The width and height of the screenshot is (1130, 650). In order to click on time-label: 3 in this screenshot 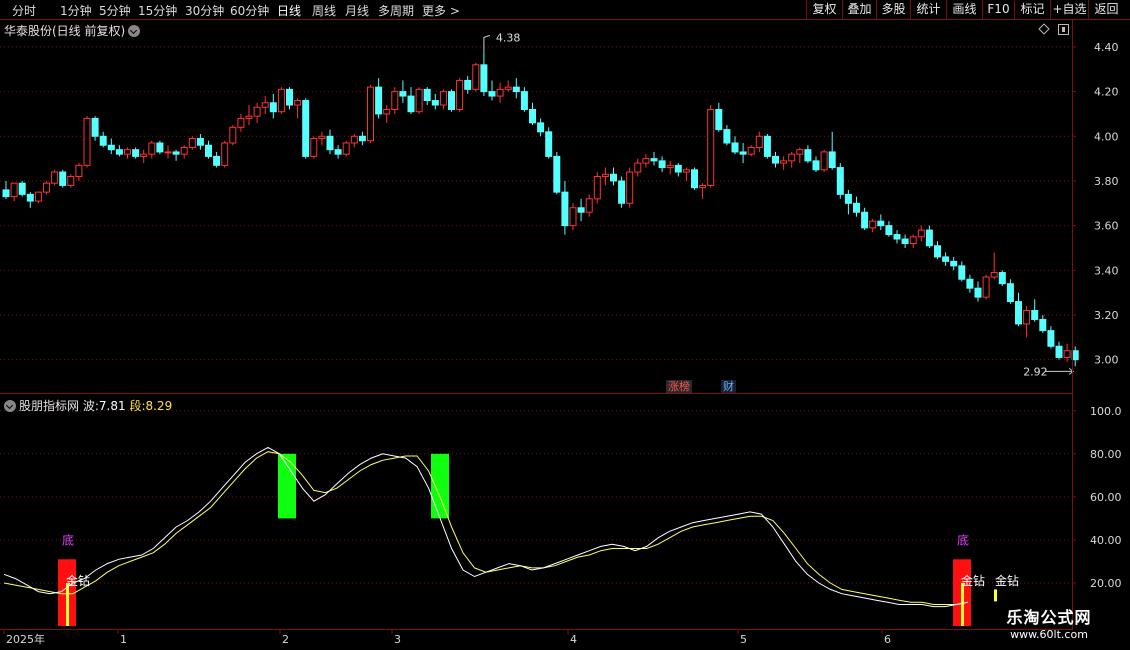, I will do `click(397, 639)`.